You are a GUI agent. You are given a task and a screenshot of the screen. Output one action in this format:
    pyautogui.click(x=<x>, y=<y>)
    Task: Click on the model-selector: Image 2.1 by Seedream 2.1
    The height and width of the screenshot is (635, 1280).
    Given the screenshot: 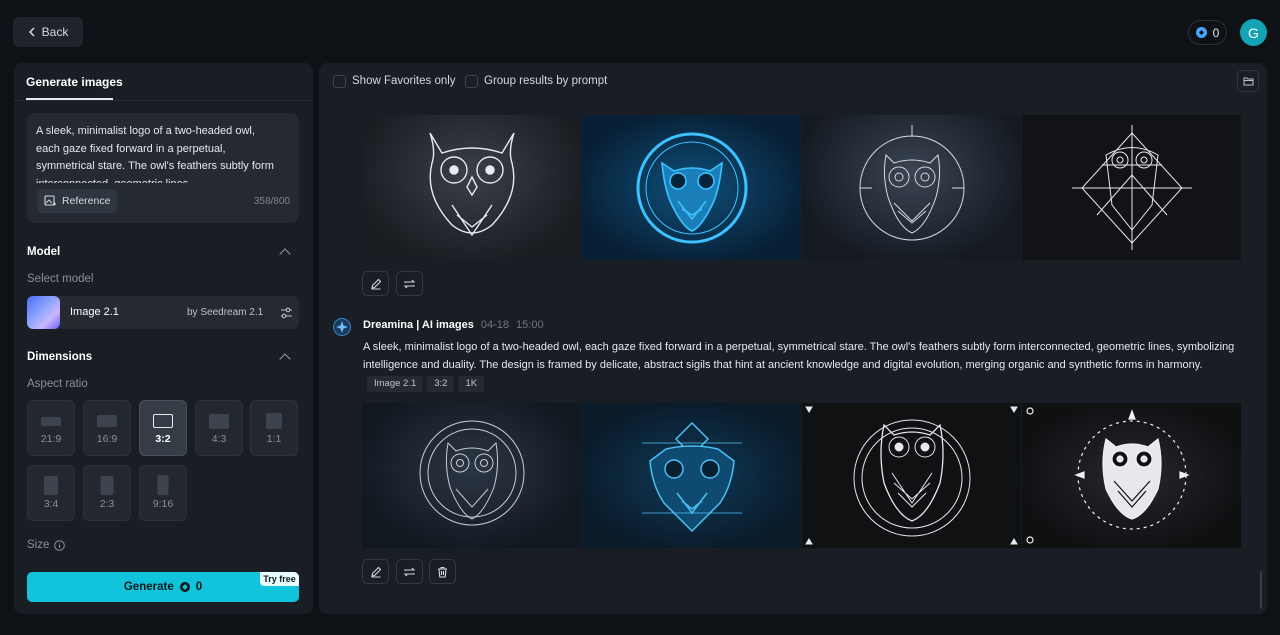 What is the action you would take?
    pyautogui.click(x=163, y=312)
    